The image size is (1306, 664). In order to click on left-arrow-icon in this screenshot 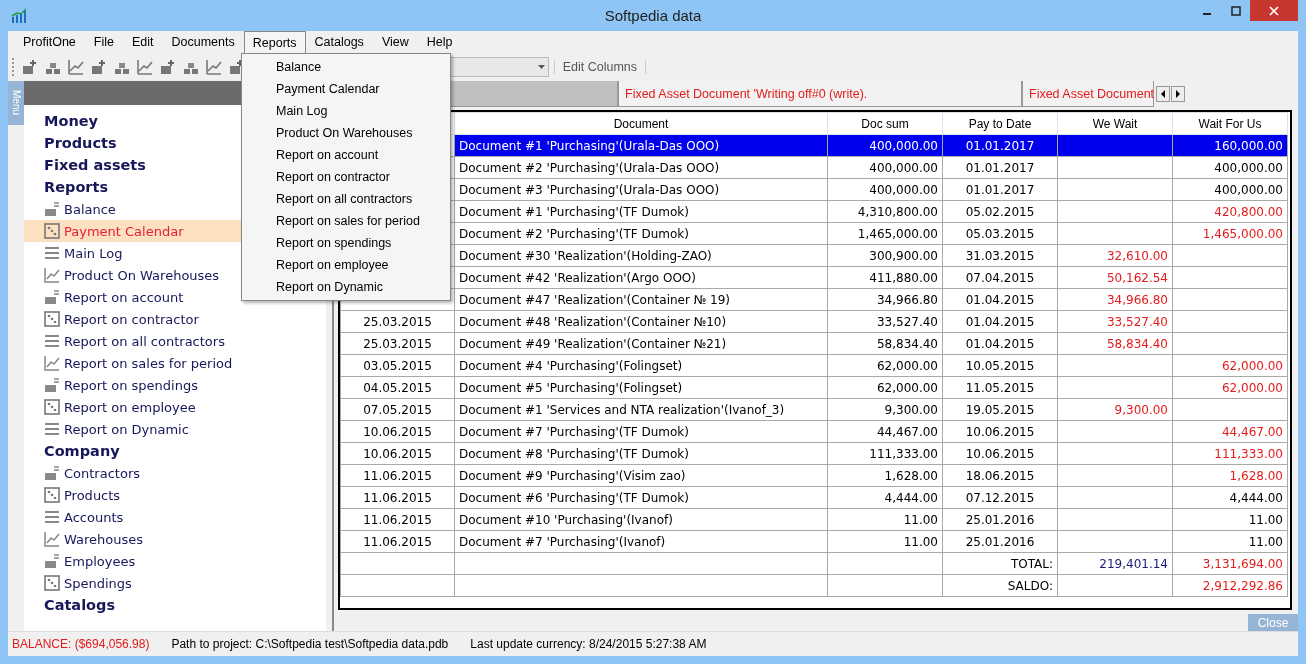, I will do `click(1163, 94)`.